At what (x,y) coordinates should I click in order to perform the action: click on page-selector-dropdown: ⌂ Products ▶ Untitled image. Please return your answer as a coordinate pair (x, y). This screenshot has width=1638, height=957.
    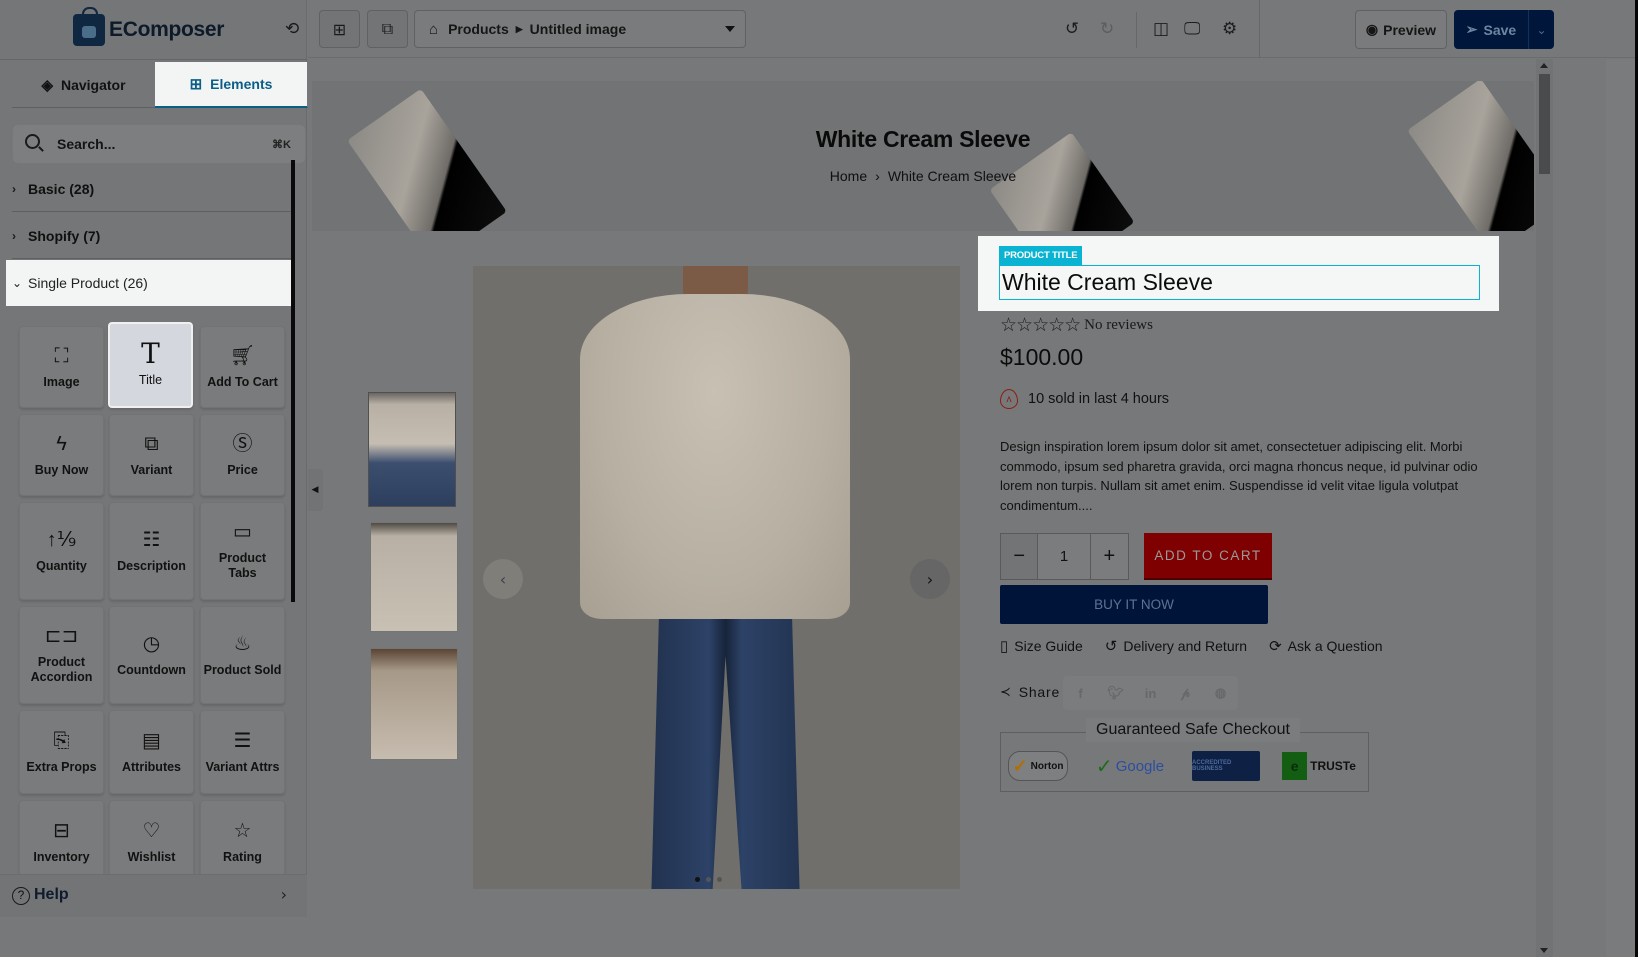
    Looking at the image, I should click on (580, 29).